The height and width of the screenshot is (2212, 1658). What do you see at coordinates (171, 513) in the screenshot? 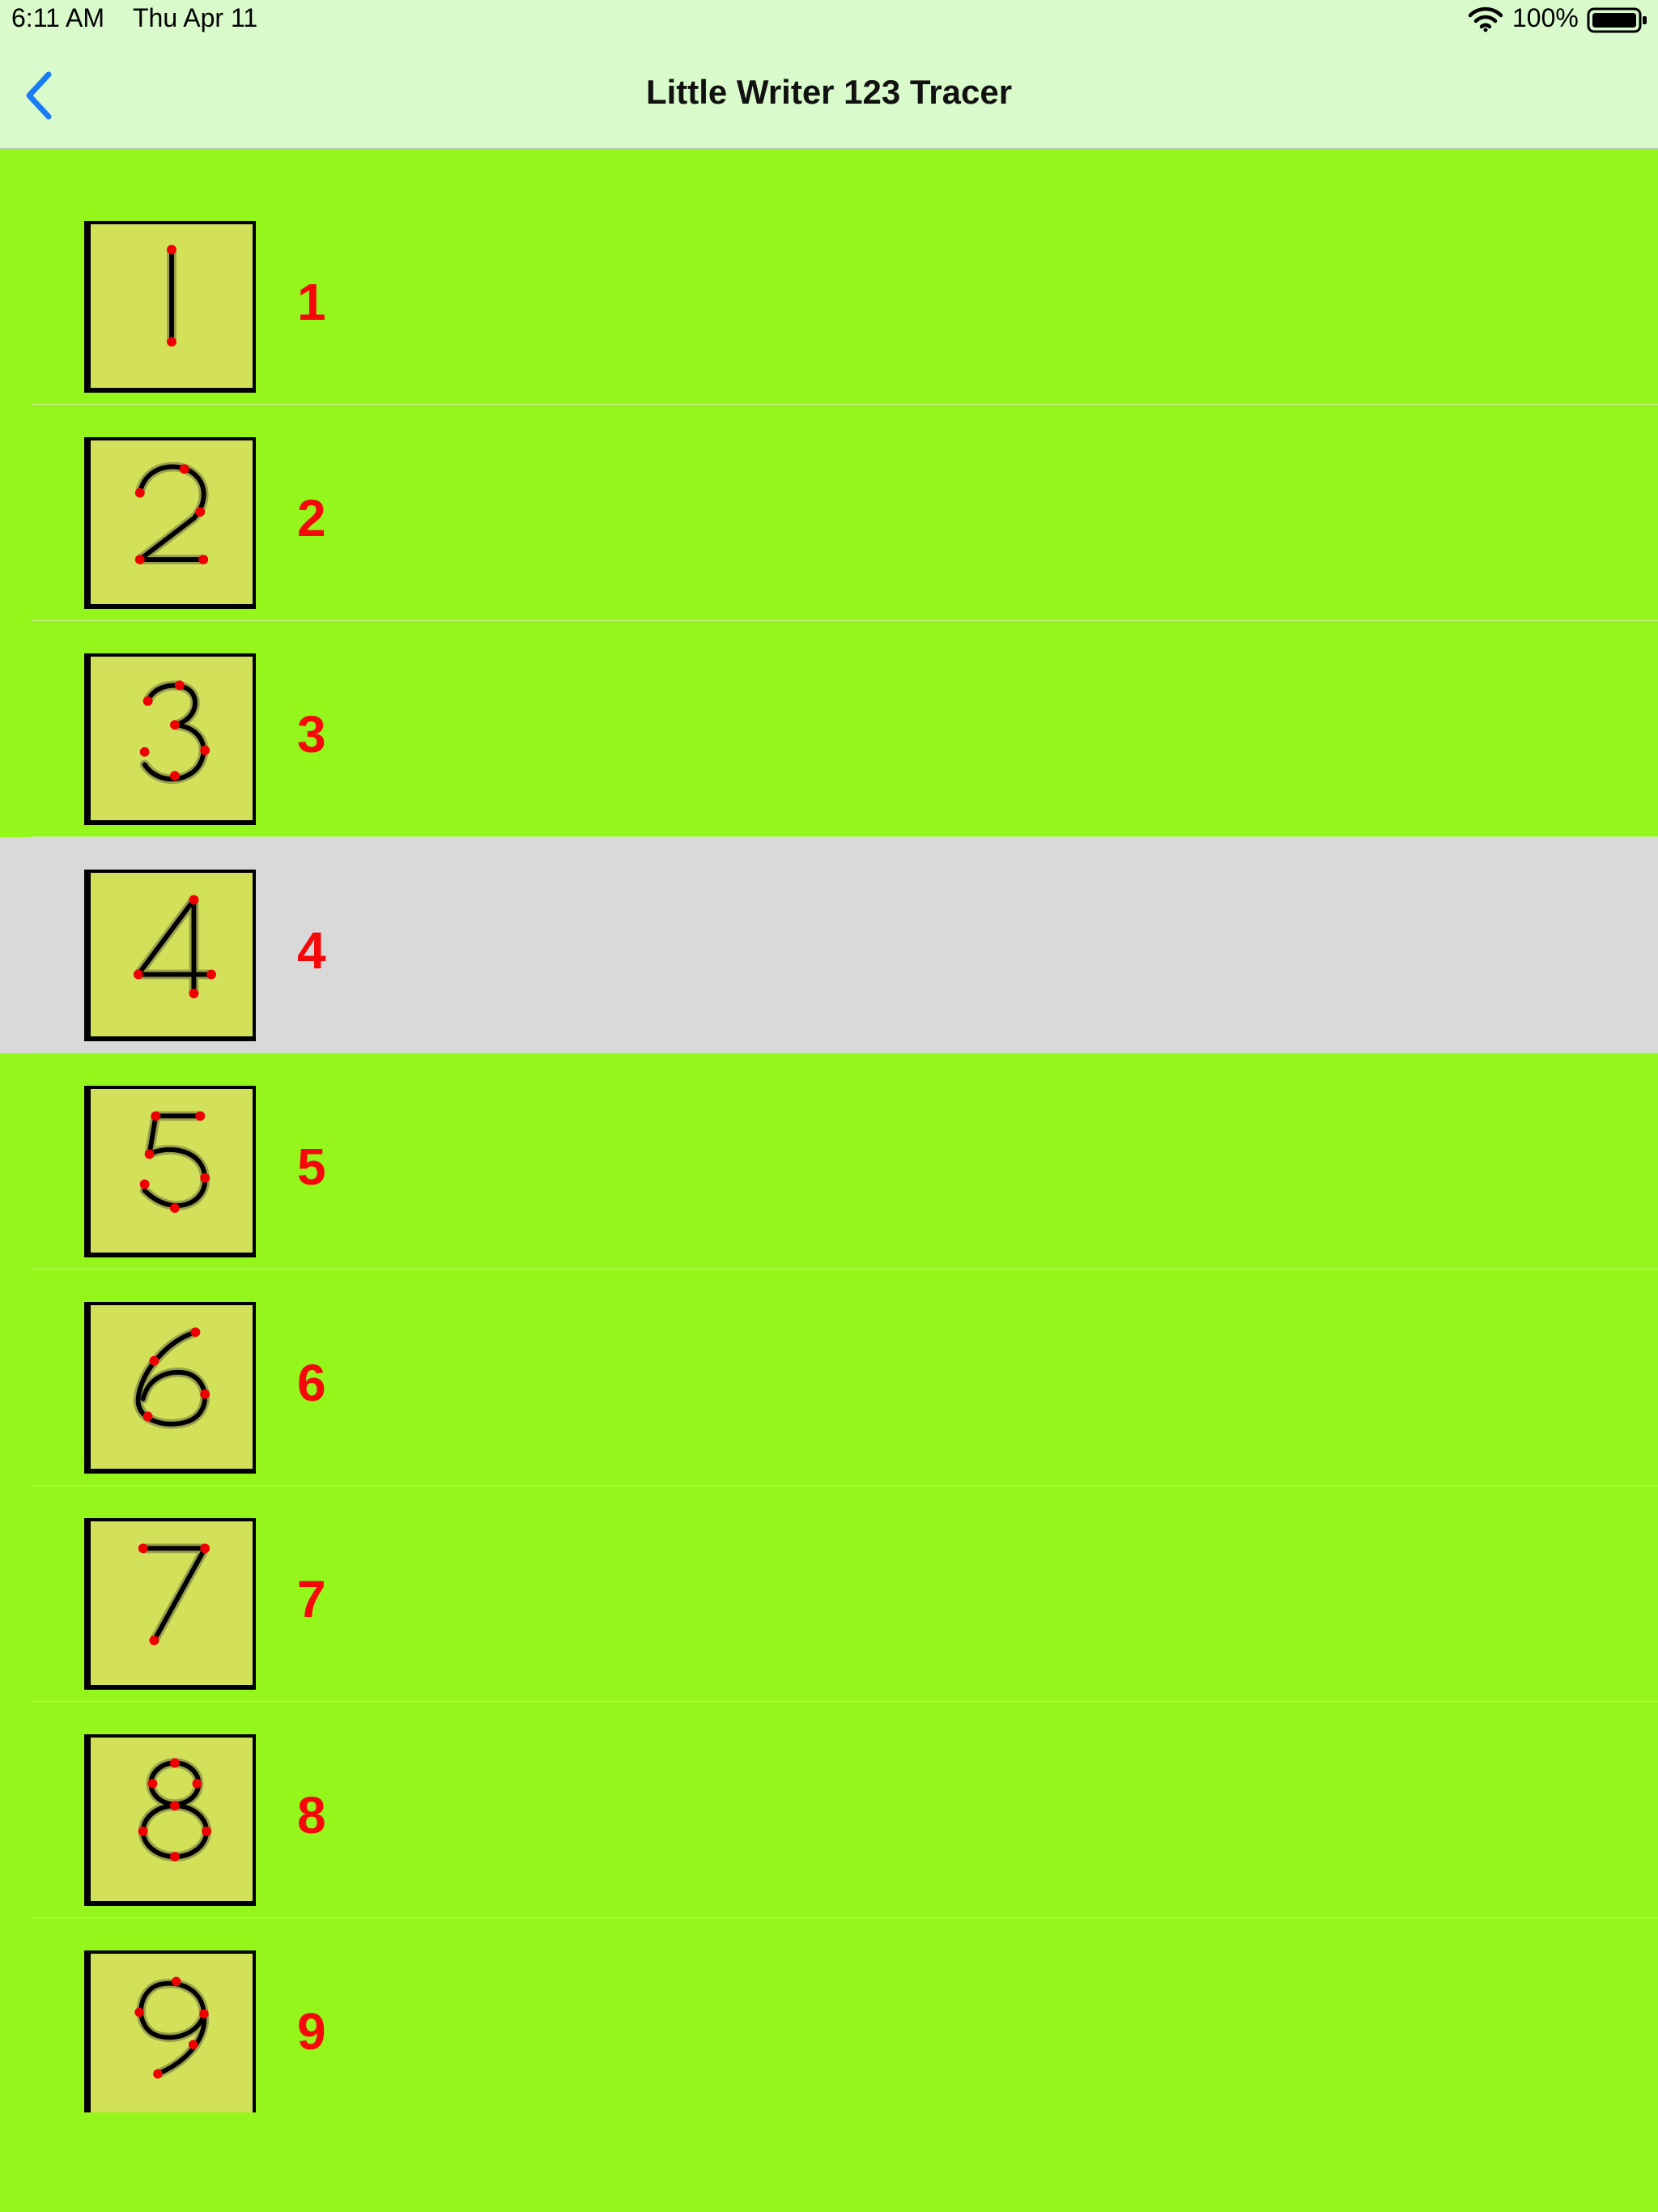
I see `trace-two-icon` at bounding box center [171, 513].